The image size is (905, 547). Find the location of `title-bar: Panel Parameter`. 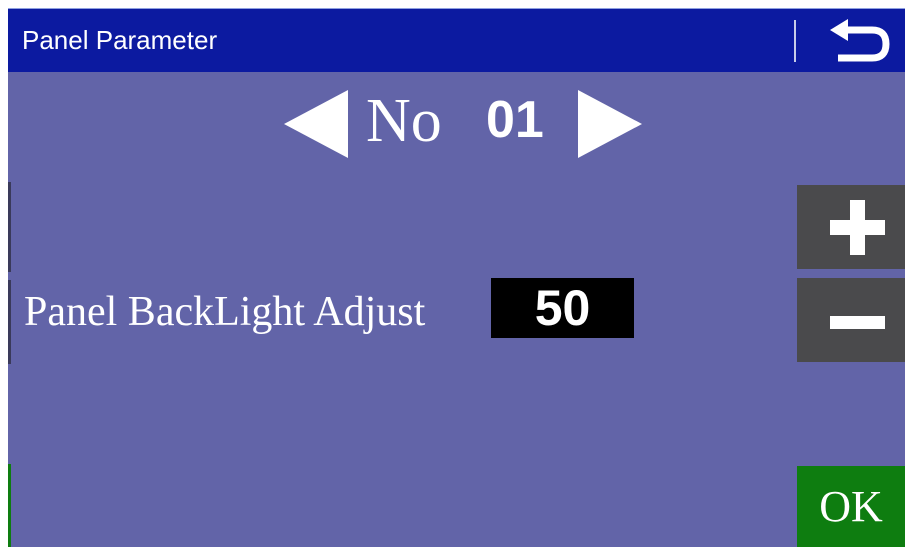

title-bar: Panel Parameter is located at coordinates (456, 40).